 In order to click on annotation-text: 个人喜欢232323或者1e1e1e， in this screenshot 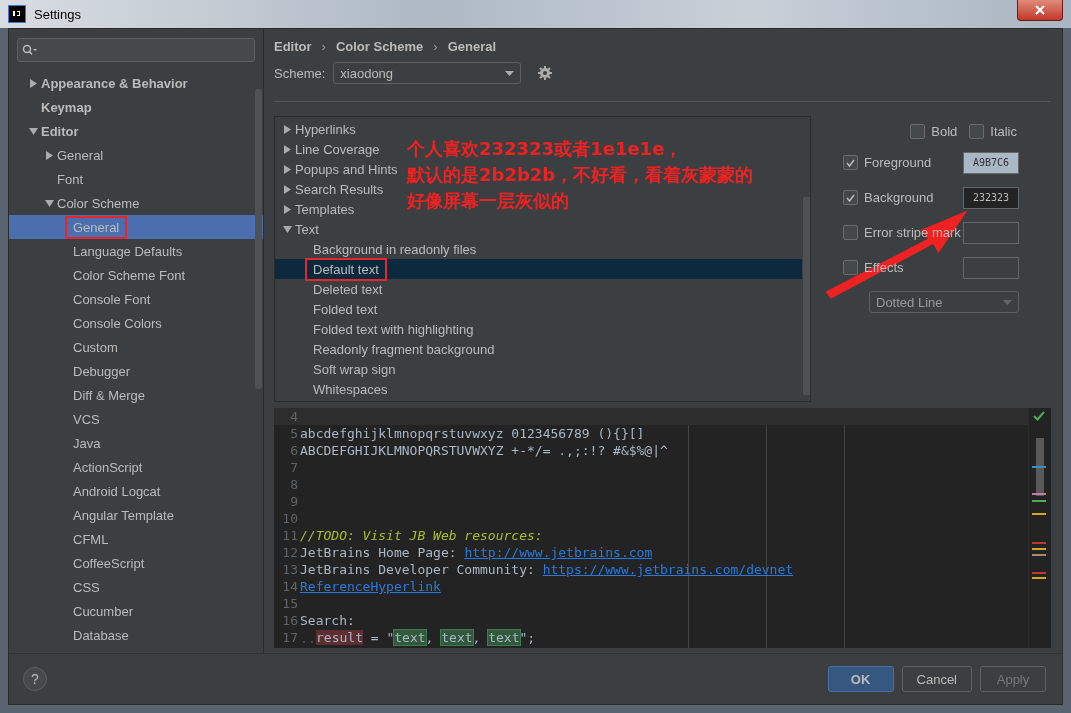, I will do `click(545, 149)`.